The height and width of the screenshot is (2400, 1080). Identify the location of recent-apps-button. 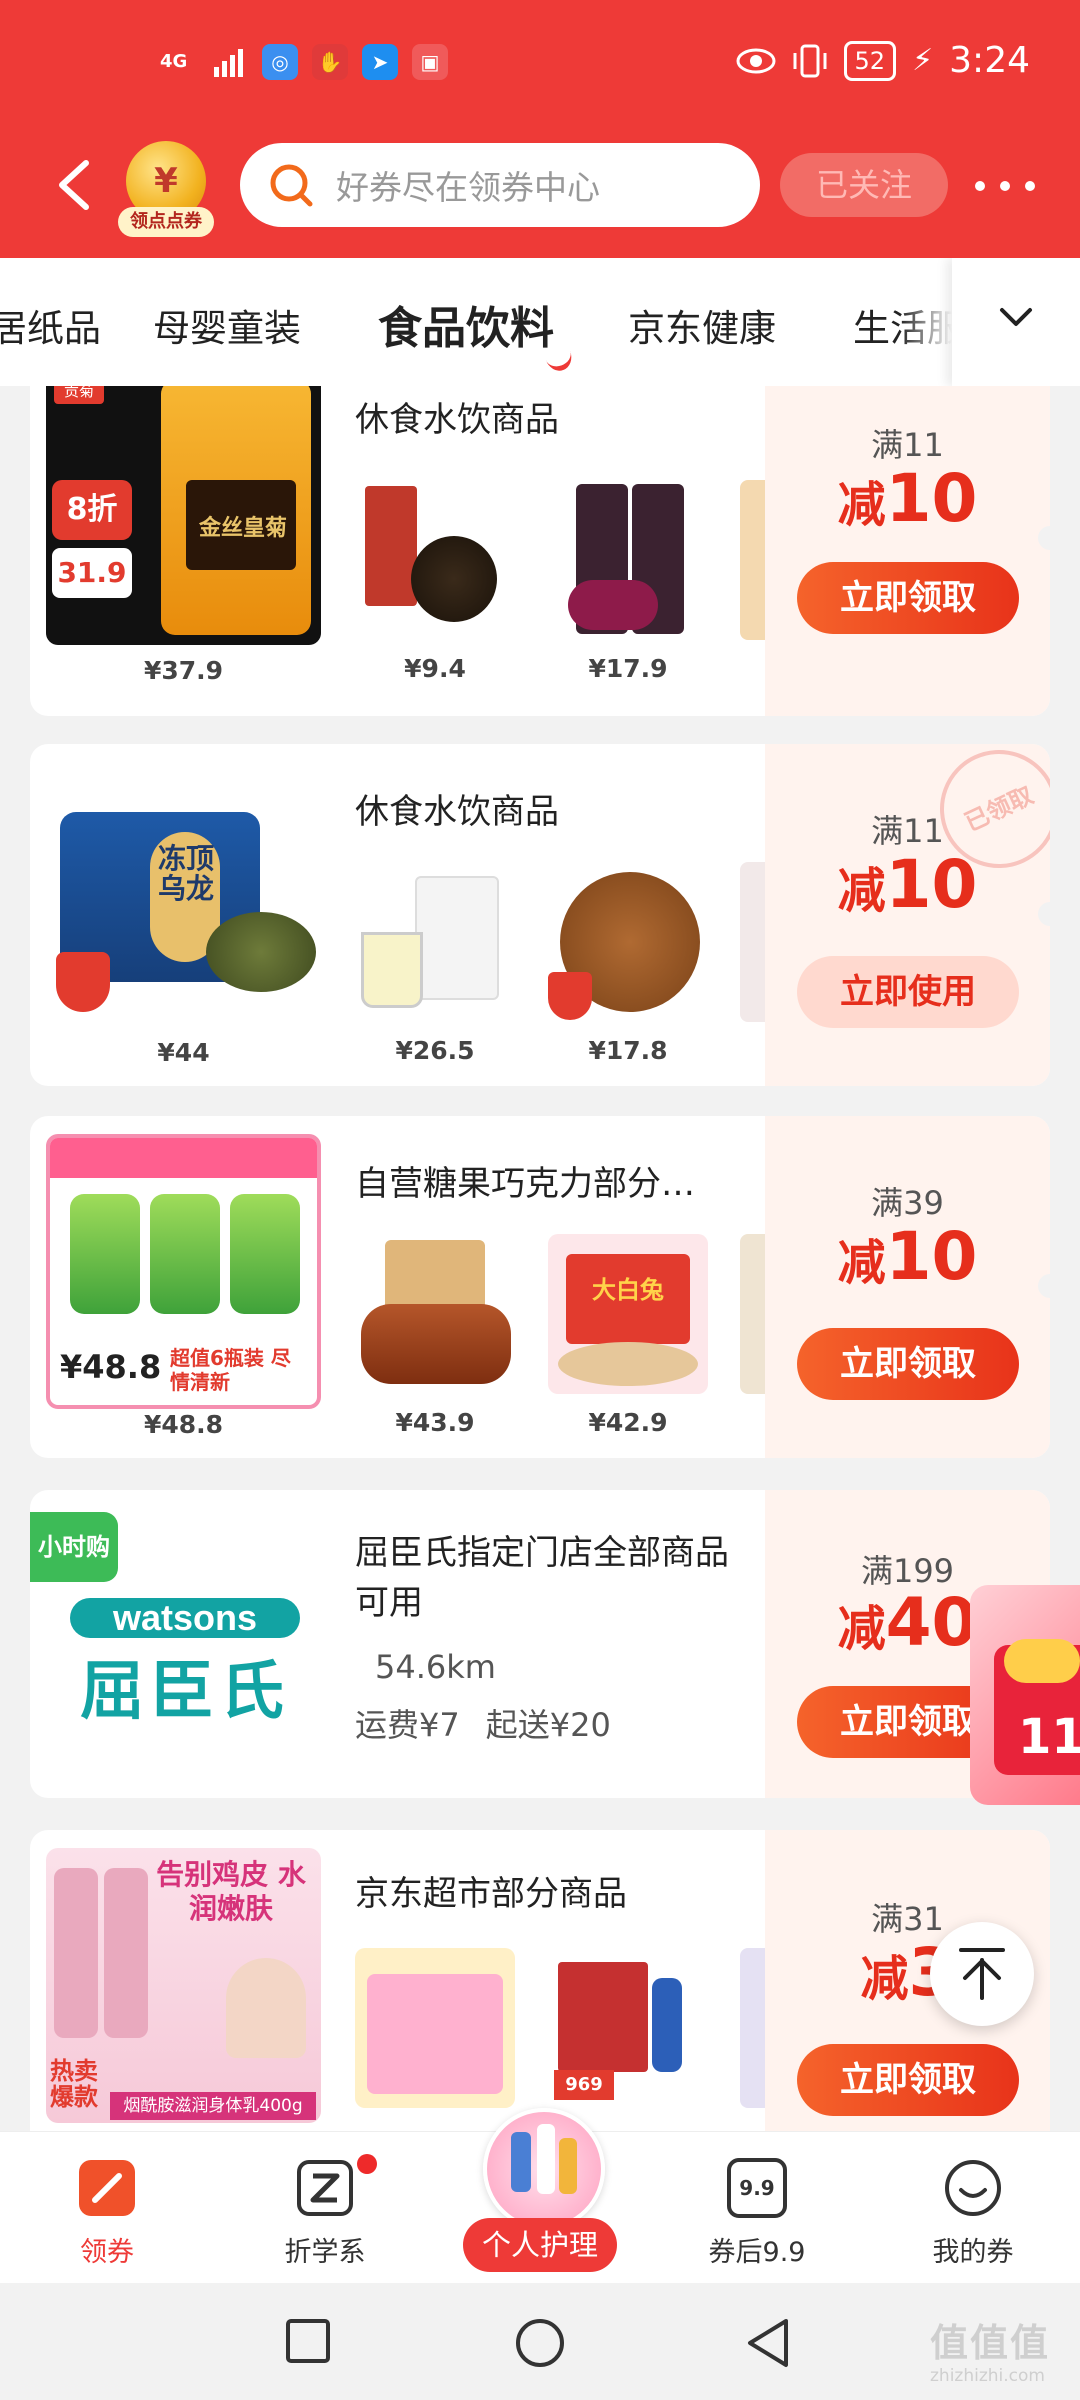
(308, 2341).